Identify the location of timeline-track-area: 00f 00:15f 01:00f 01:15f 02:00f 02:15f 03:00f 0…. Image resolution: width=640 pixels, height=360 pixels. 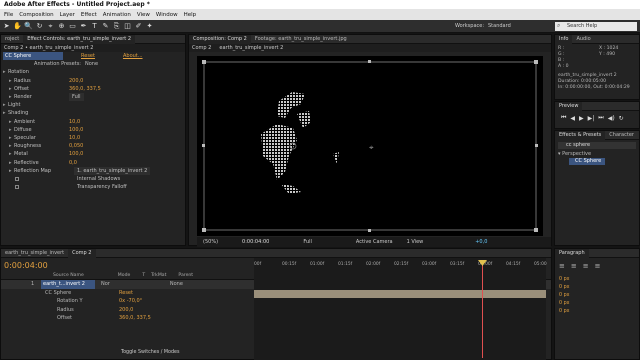
(400, 309).